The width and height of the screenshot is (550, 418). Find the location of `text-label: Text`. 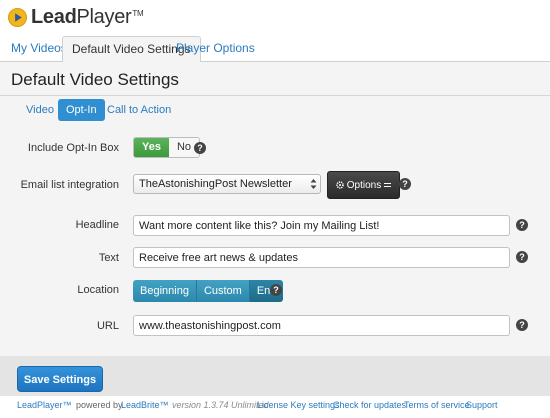

text-label: Text is located at coordinates (108, 258).